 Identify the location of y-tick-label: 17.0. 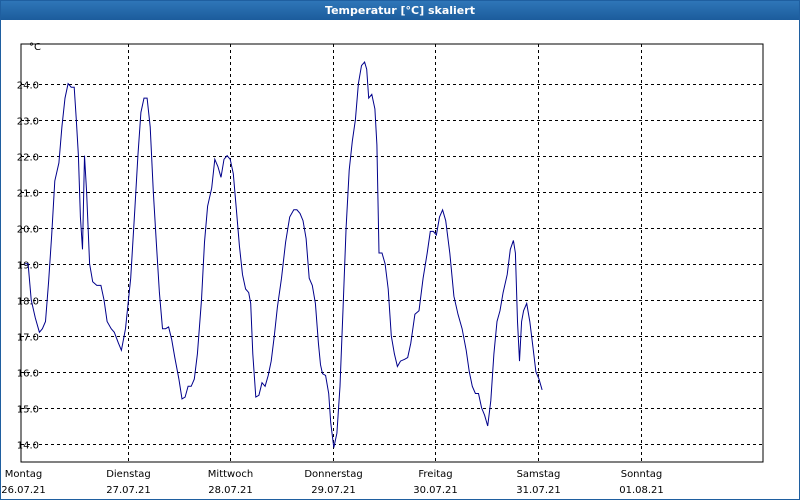
(28, 338).